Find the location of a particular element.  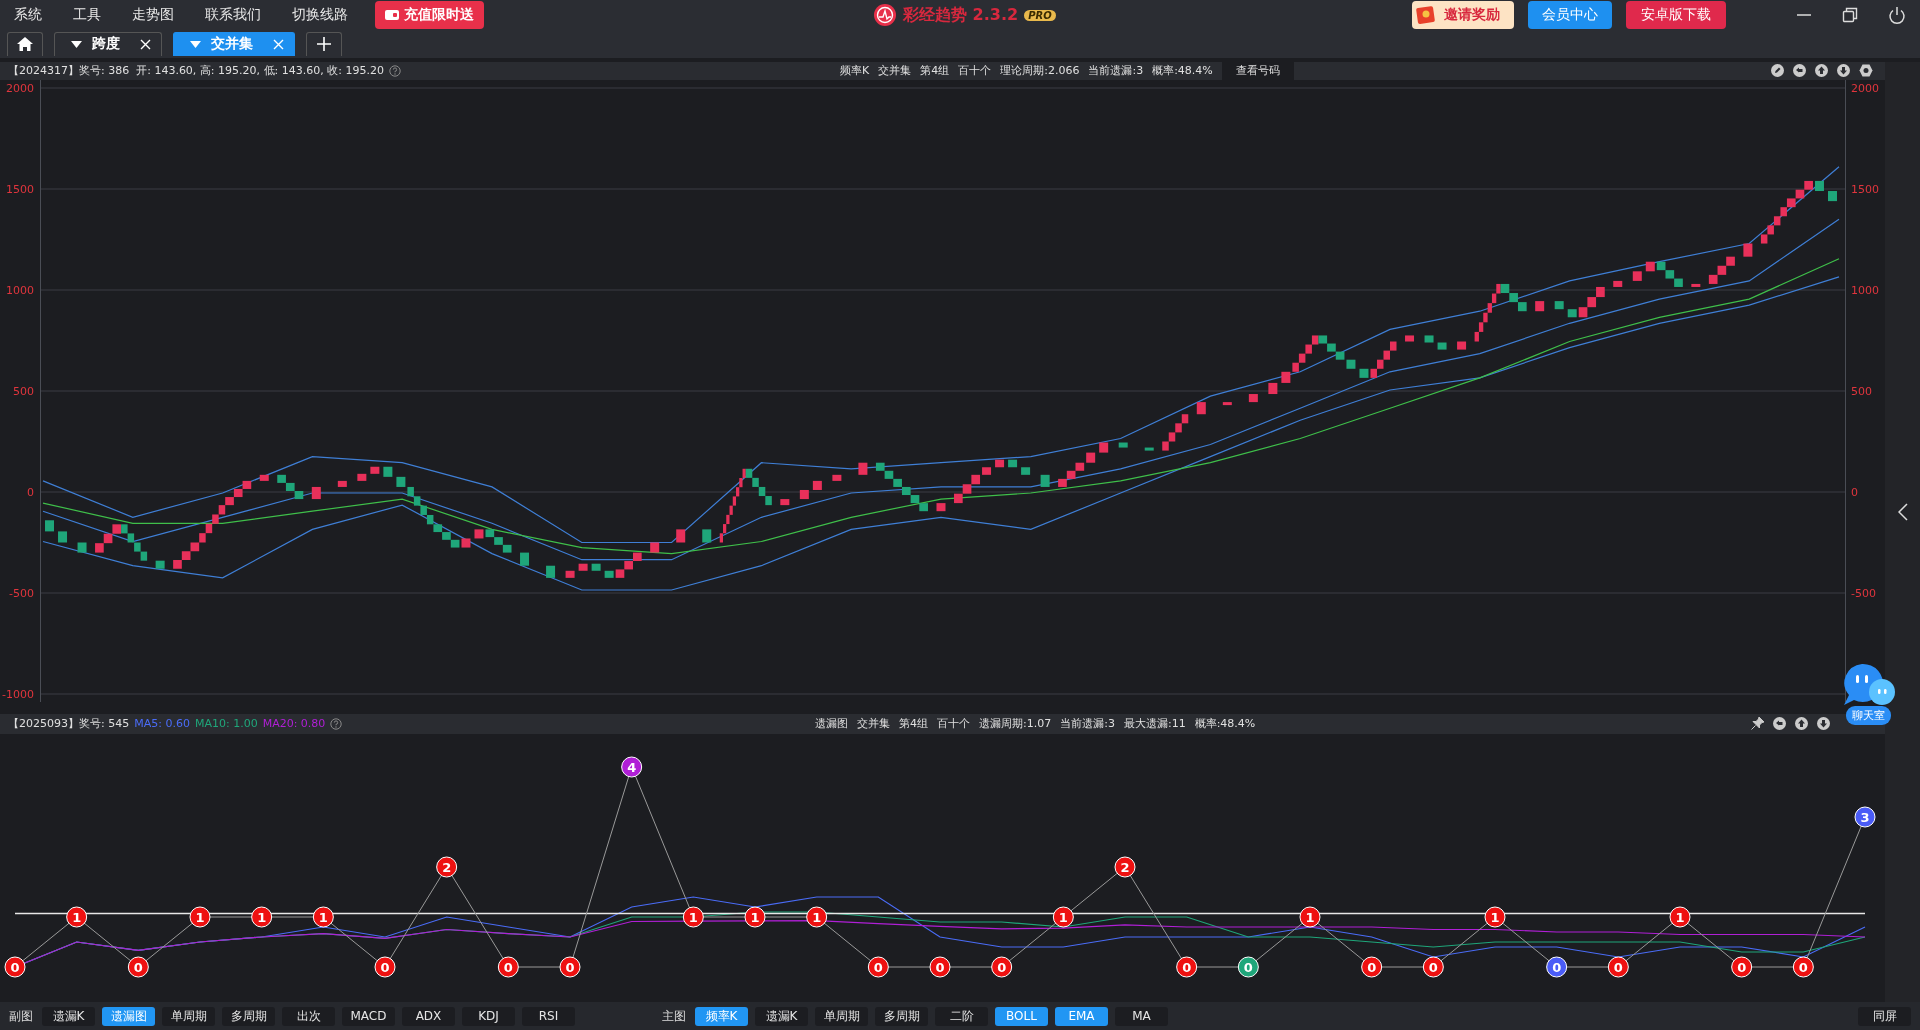

draw-info: 【2024317】奖号: 386 开: 143.60, 高: 195.20, 低: 143.60, 收: 195.20 is located at coordinates (196, 71).